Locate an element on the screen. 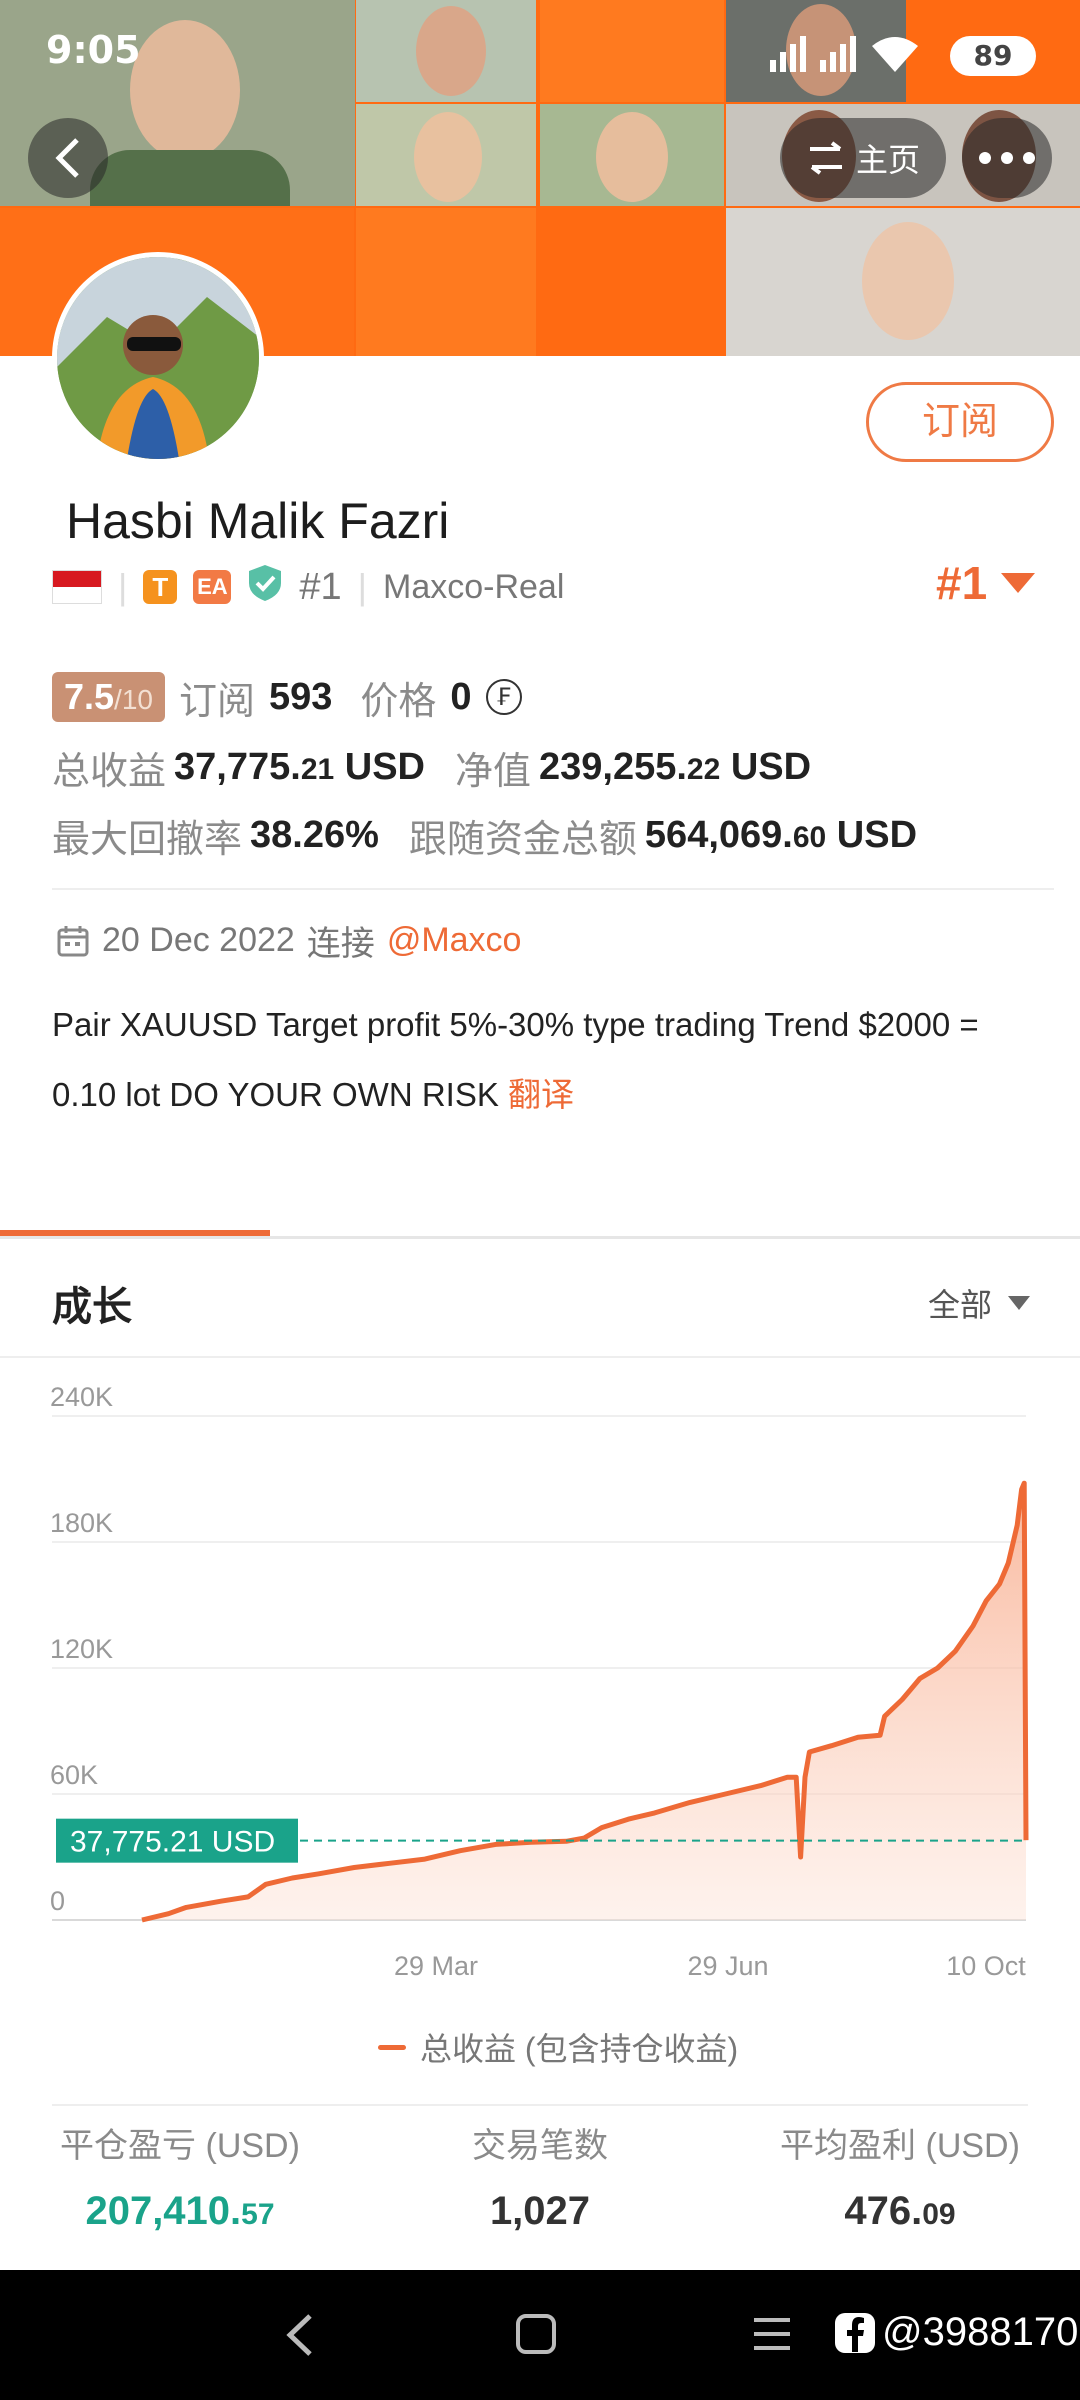 The image size is (1080, 2400). home-button: 主页 is located at coordinates (863, 158).